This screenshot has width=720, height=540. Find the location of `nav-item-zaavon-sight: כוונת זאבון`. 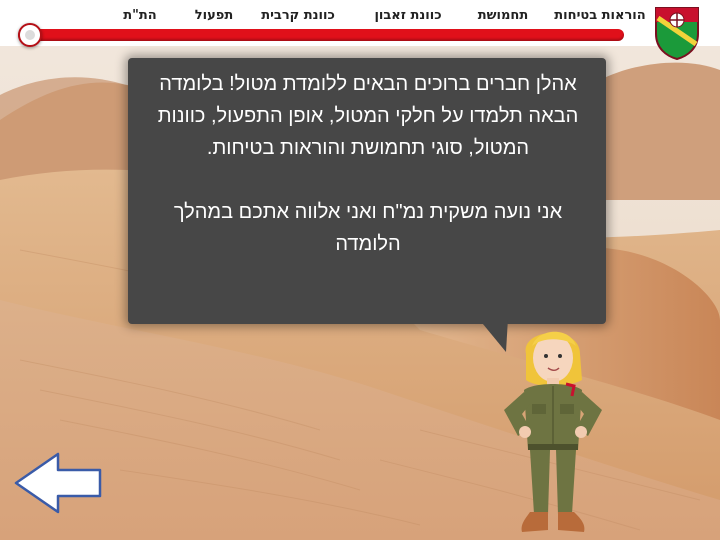

nav-item-zaavon-sight: כוונת זאבון is located at coordinates (407, 15).